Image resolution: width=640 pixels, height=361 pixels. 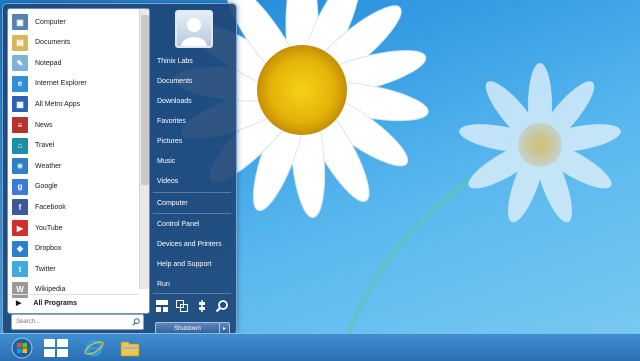 What do you see at coordinates (194, 29) in the screenshot?
I see `user-avatar` at bounding box center [194, 29].